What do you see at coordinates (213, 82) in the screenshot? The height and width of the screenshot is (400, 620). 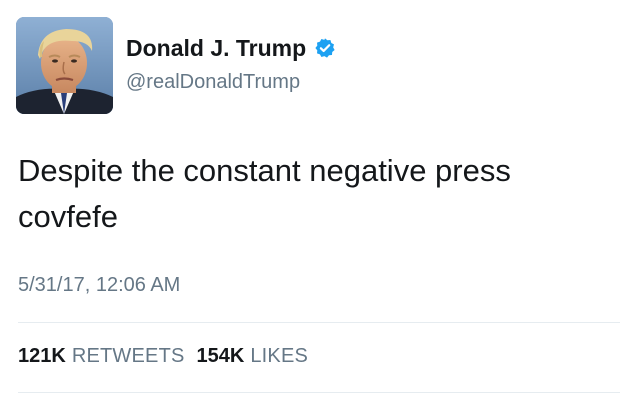 I see `author-handle: @realDonaldTrump` at bounding box center [213, 82].